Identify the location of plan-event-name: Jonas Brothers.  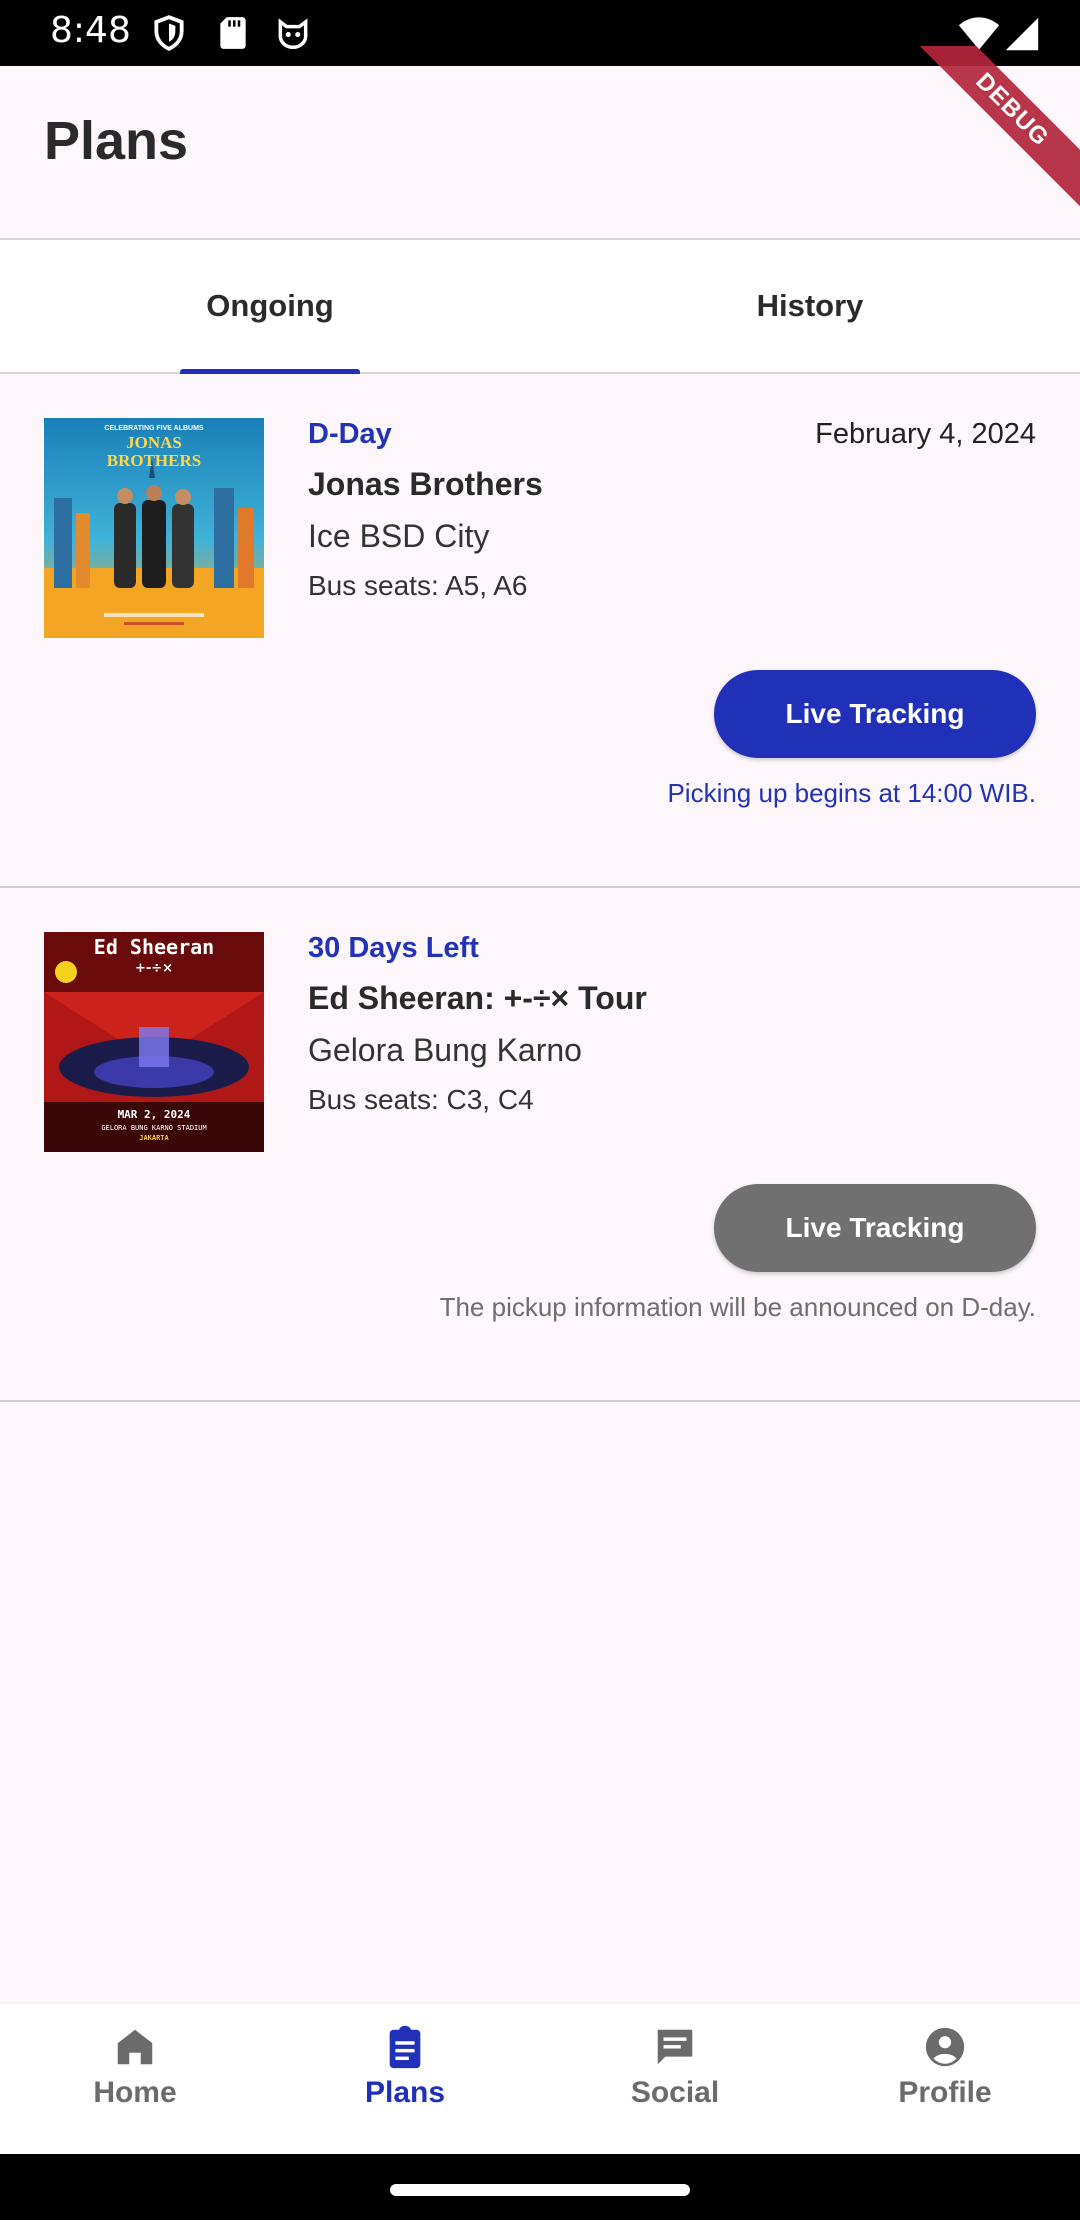
(425, 484).